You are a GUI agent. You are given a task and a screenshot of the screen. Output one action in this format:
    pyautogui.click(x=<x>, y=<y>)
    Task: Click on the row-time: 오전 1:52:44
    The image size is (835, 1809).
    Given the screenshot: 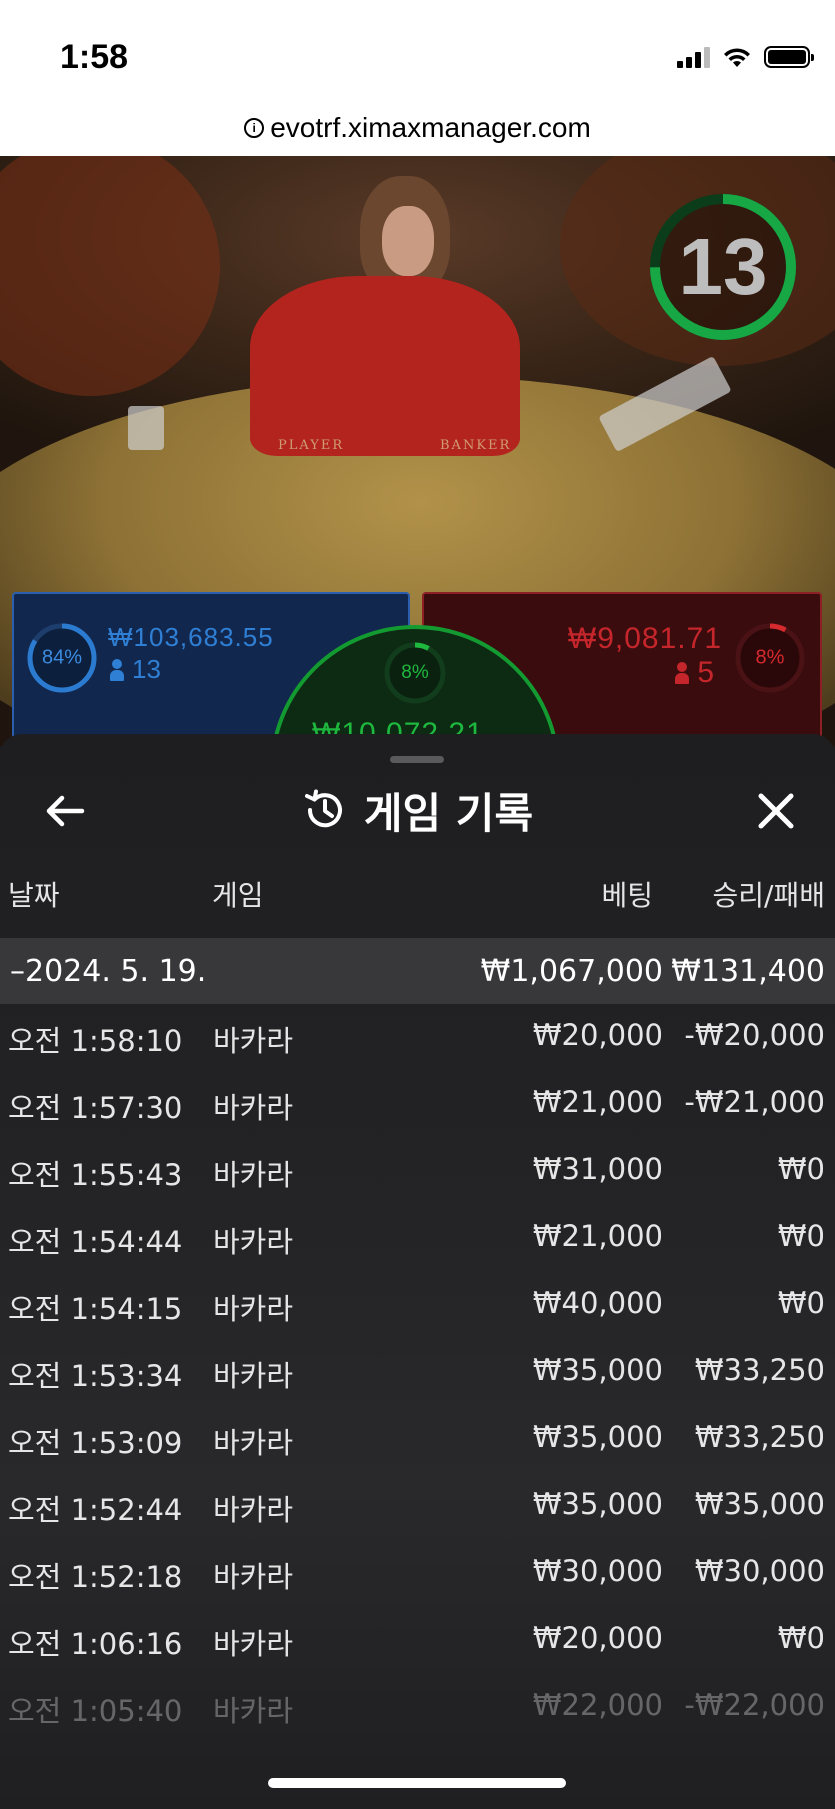 What is the action you would take?
    pyautogui.click(x=95, y=1510)
    